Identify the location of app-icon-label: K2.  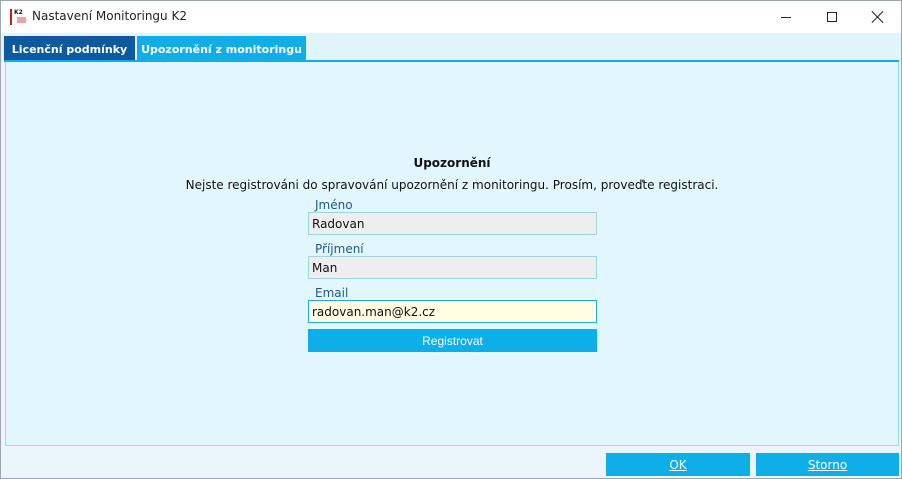
(18, 12).